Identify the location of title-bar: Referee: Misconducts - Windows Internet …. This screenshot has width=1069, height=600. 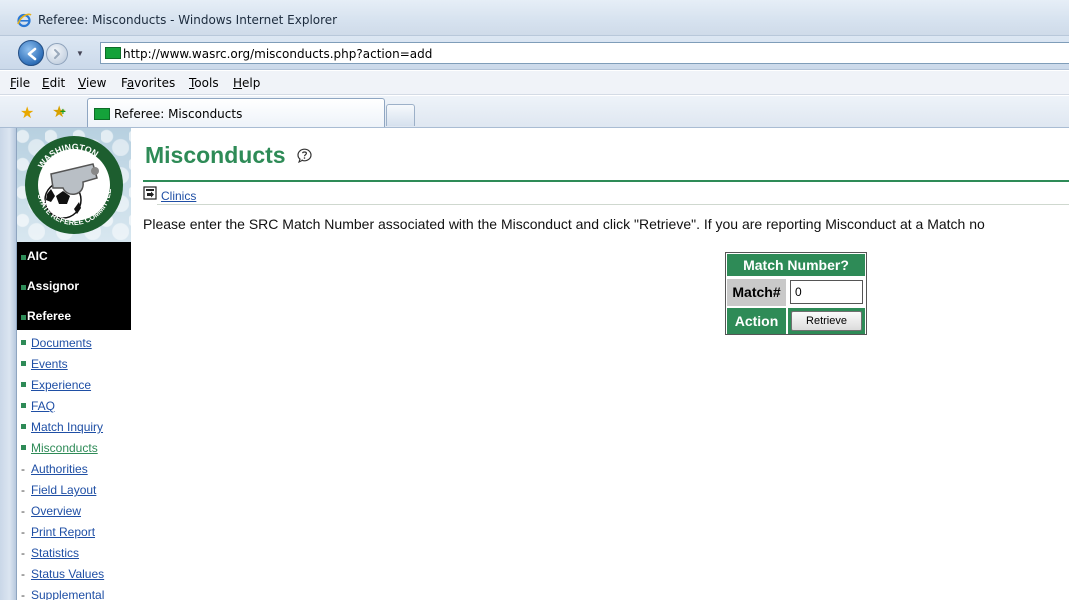
(534, 18).